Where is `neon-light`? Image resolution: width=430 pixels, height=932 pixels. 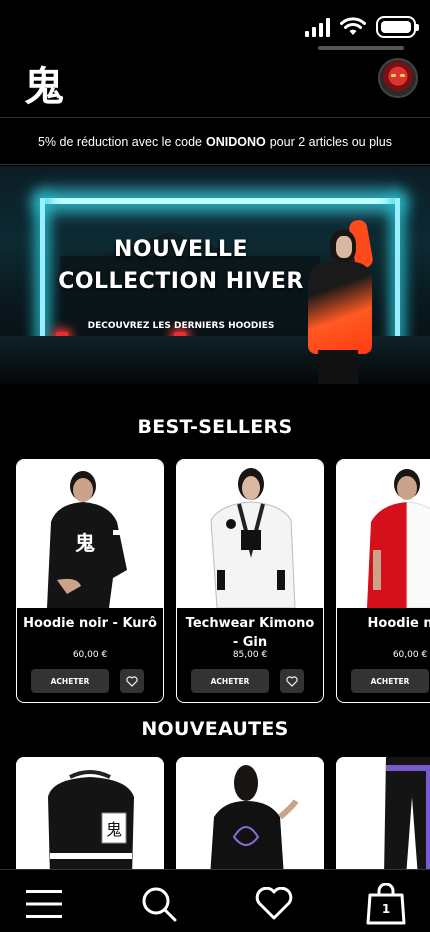
neon-light is located at coordinates (220, 201).